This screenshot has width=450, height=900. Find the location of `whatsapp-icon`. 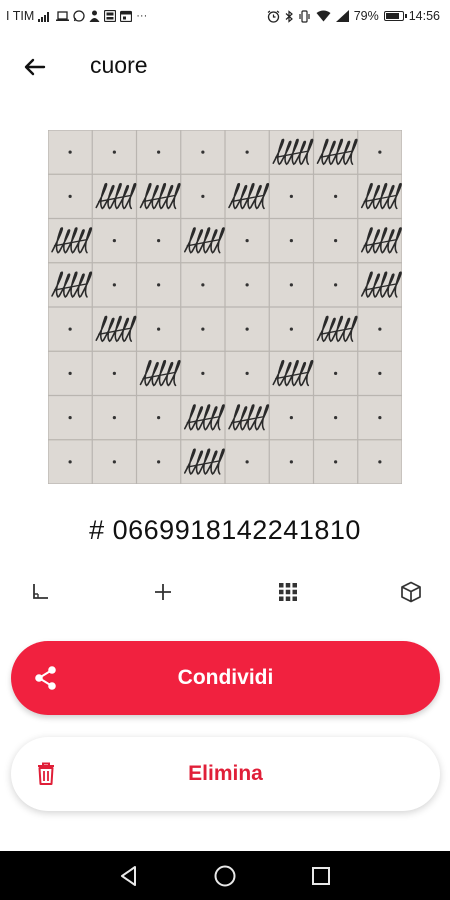

whatsapp-icon is located at coordinates (79, 16).